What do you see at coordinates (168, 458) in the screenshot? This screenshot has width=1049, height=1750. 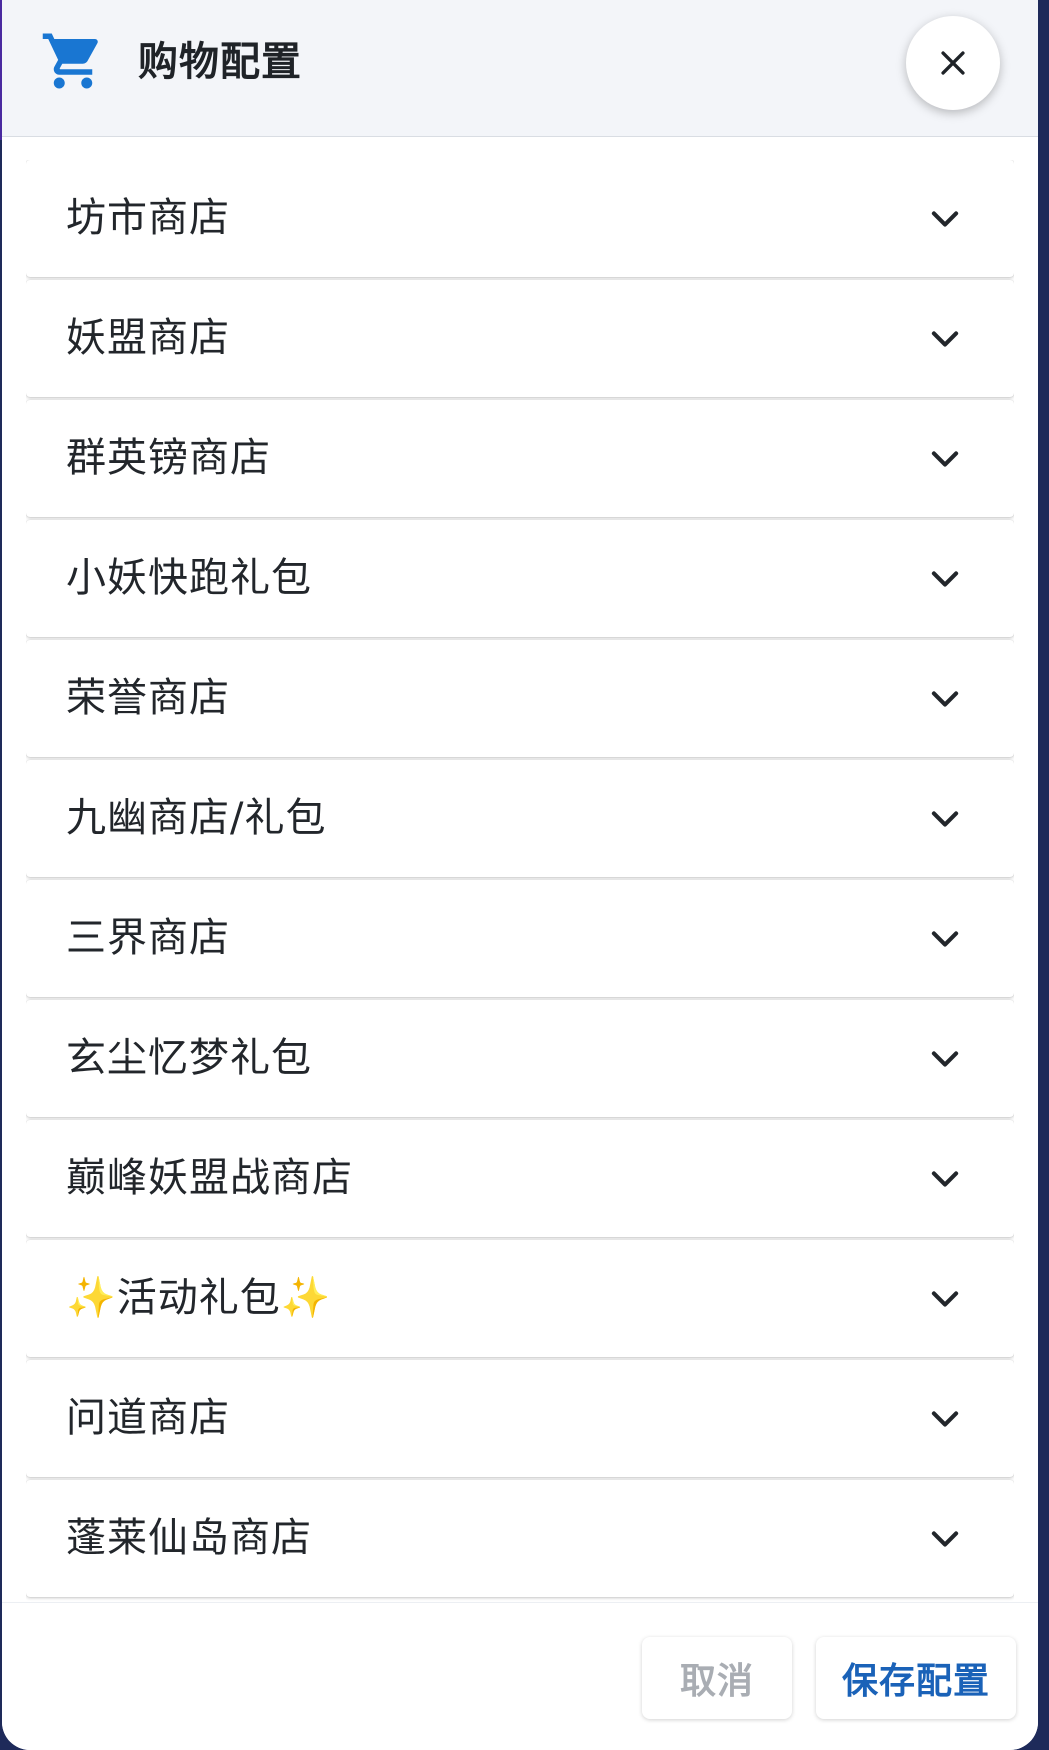 I see `panel-label: 群英镑商店` at bounding box center [168, 458].